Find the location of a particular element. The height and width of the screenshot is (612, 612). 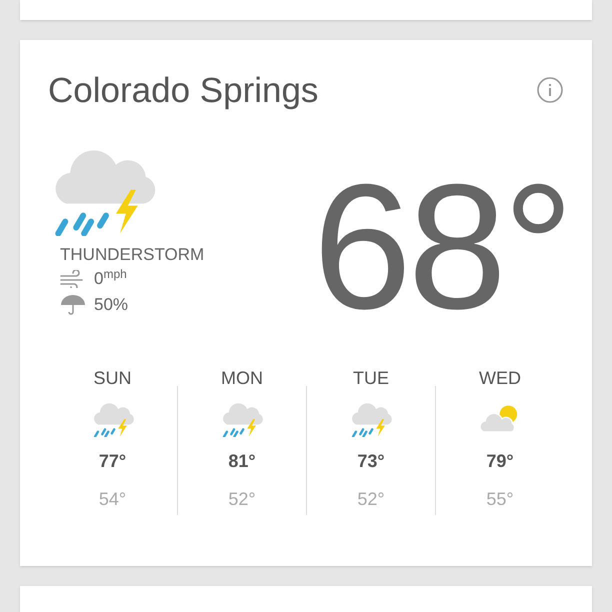

high-temperature: 73° is located at coordinates (371, 462).